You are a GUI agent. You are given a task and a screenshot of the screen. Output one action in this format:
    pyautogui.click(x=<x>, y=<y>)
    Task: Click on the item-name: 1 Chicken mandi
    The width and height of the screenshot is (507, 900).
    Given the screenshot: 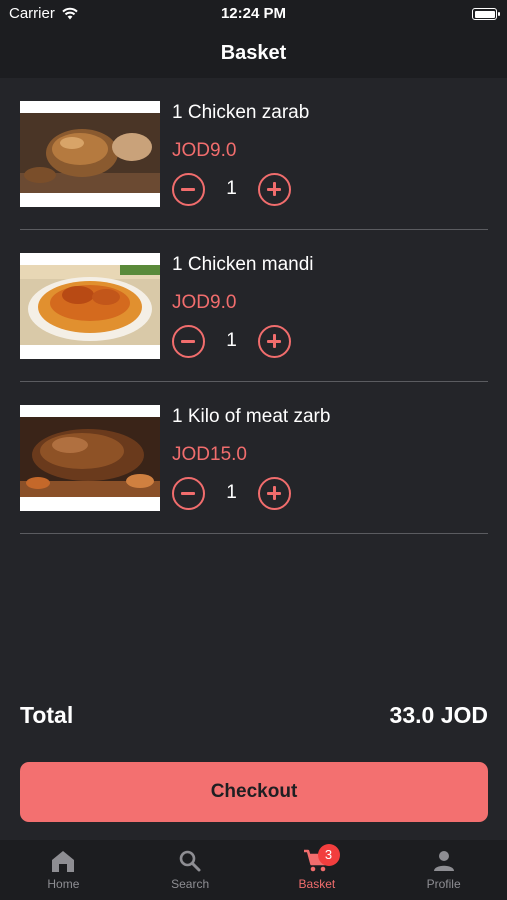 What is the action you would take?
    pyautogui.click(x=243, y=264)
    